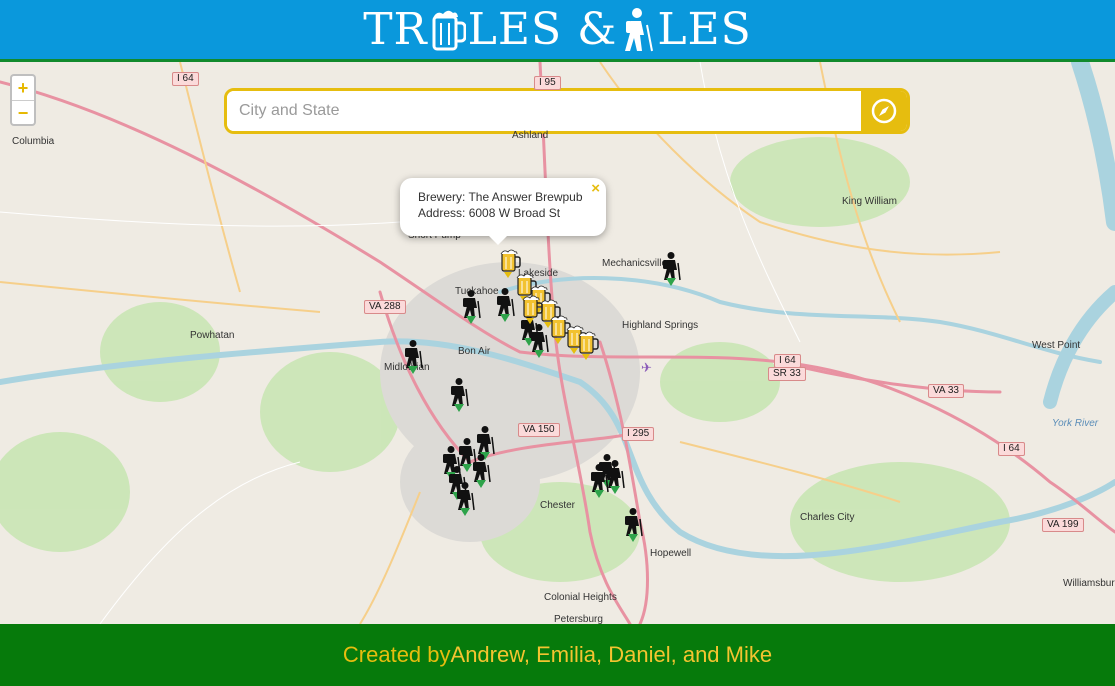 This screenshot has width=1115, height=686. I want to click on place-label: King William, so click(870, 201).